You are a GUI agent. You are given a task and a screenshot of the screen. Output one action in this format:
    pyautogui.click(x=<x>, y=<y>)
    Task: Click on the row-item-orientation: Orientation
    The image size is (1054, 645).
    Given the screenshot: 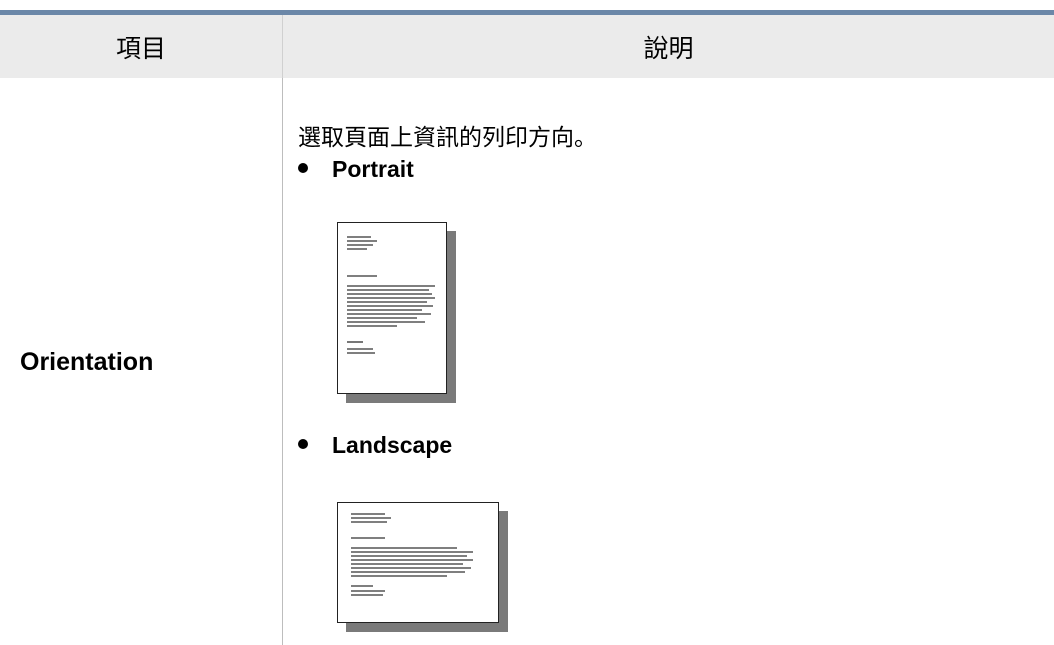 What is the action you would take?
    pyautogui.click(x=87, y=362)
    